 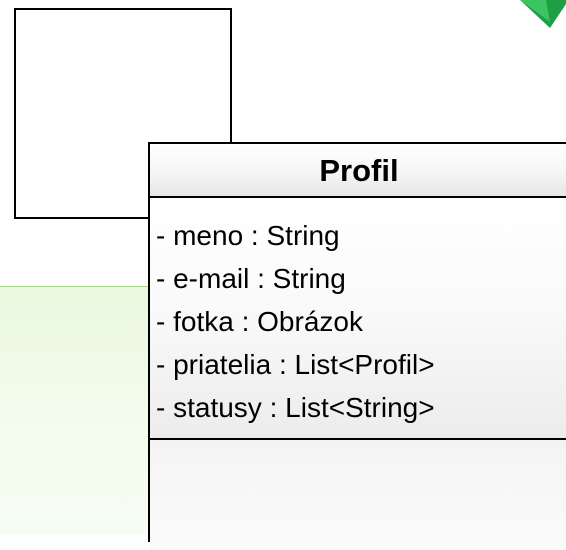 I want to click on attribute-item: - statusy : List<String>, so click(x=295, y=407).